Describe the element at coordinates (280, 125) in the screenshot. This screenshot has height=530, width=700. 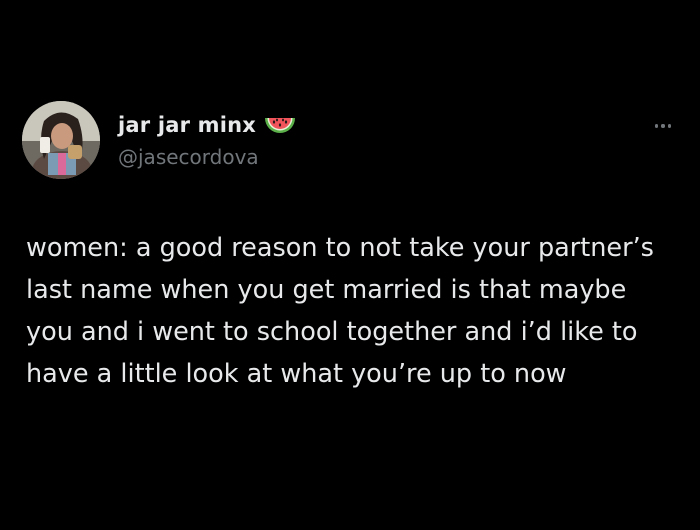
I see `watermelon-icon` at that location.